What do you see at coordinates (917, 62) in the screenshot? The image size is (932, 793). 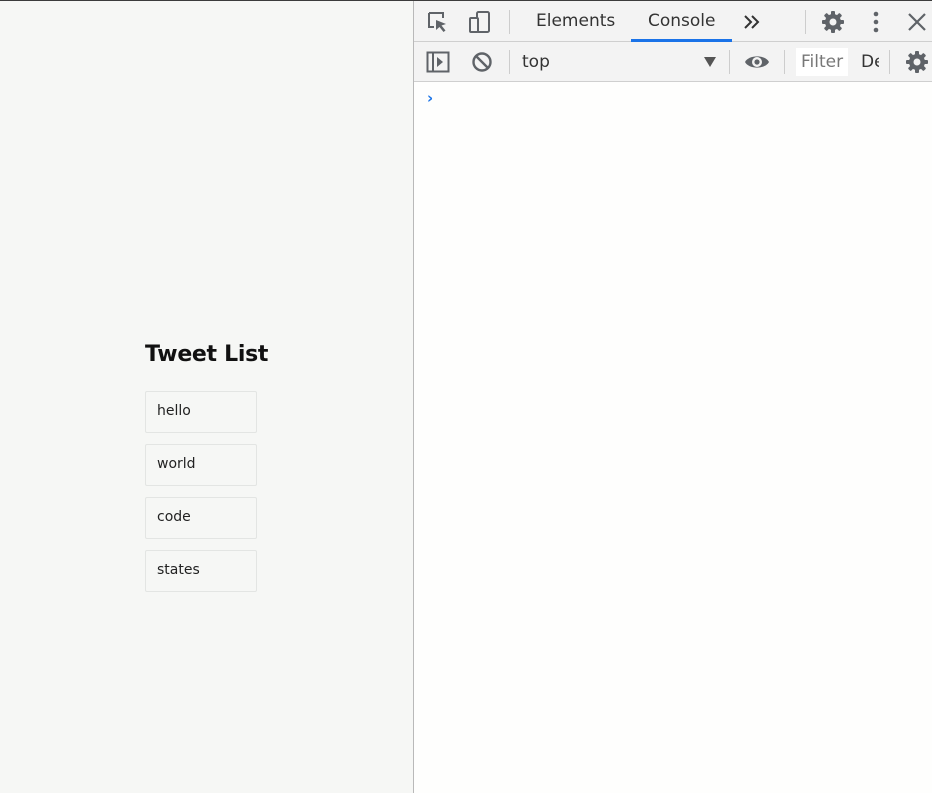 I see `console-settings-gear-icon` at bounding box center [917, 62].